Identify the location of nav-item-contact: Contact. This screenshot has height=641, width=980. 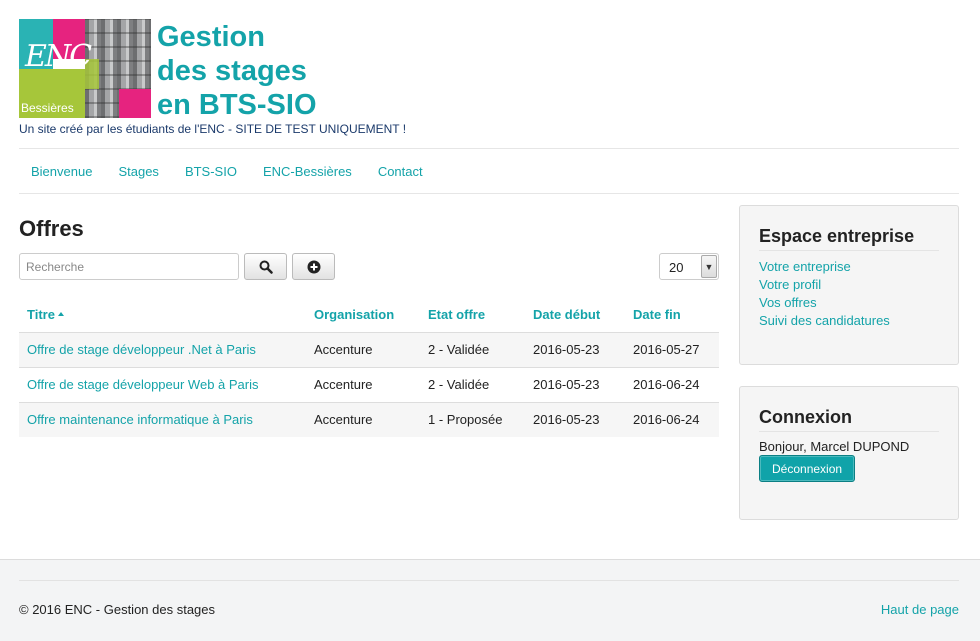
(400, 171).